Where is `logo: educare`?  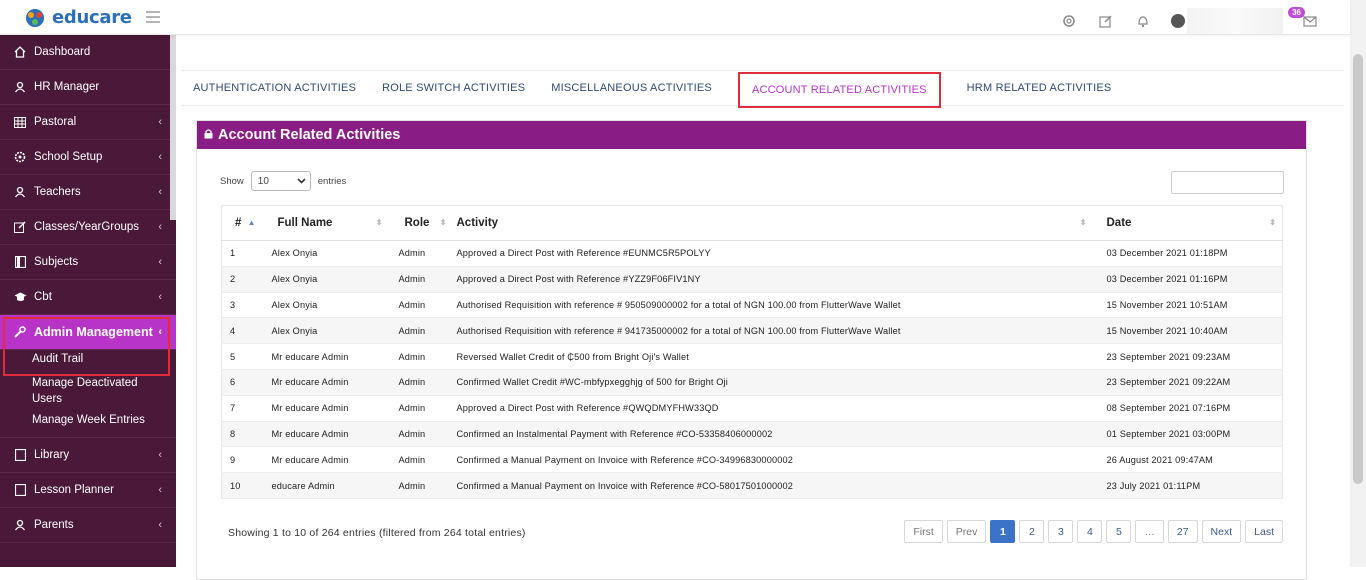 logo: educare is located at coordinates (78, 17).